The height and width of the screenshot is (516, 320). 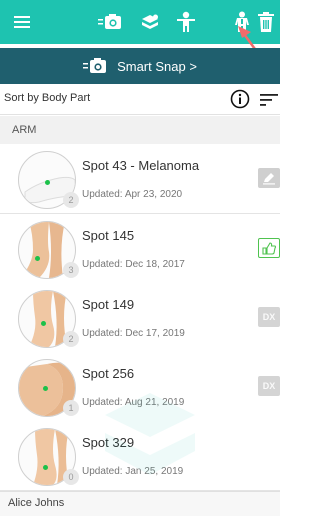 What do you see at coordinates (140, 503) in the screenshot?
I see `footer-bar: Alice Johns` at bounding box center [140, 503].